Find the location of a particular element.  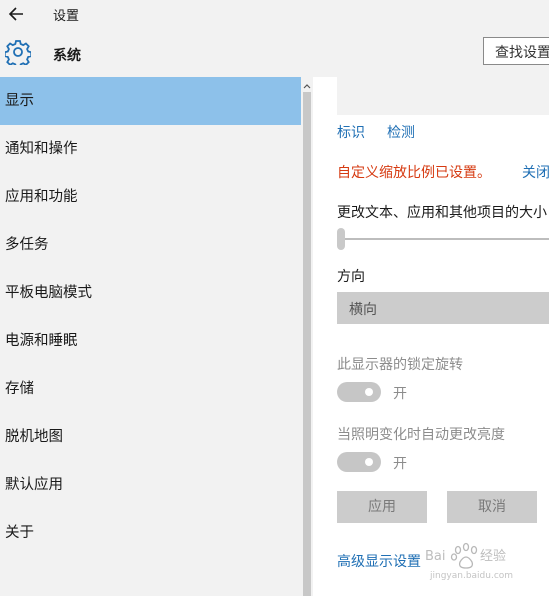

title-bar: 设置 is located at coordinates (274, 14).